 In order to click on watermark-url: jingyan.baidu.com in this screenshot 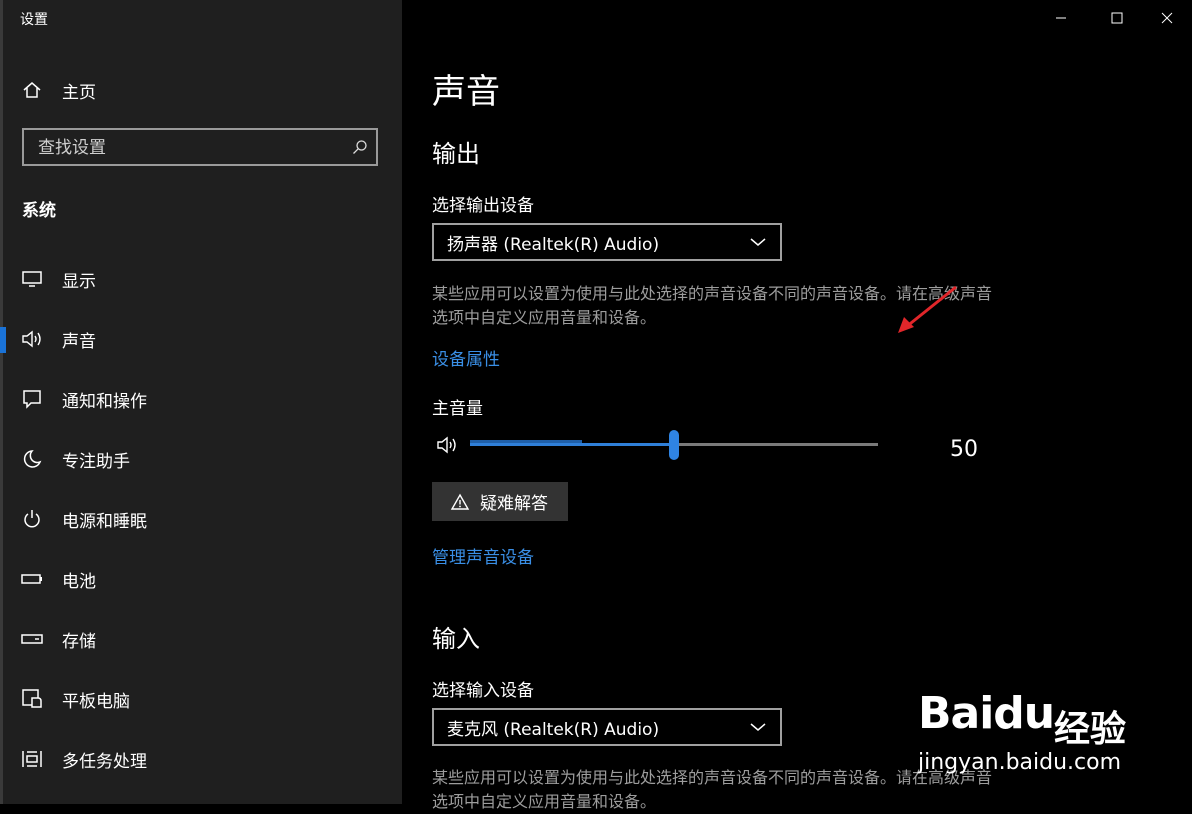, I will do `click(1020, 762)`.